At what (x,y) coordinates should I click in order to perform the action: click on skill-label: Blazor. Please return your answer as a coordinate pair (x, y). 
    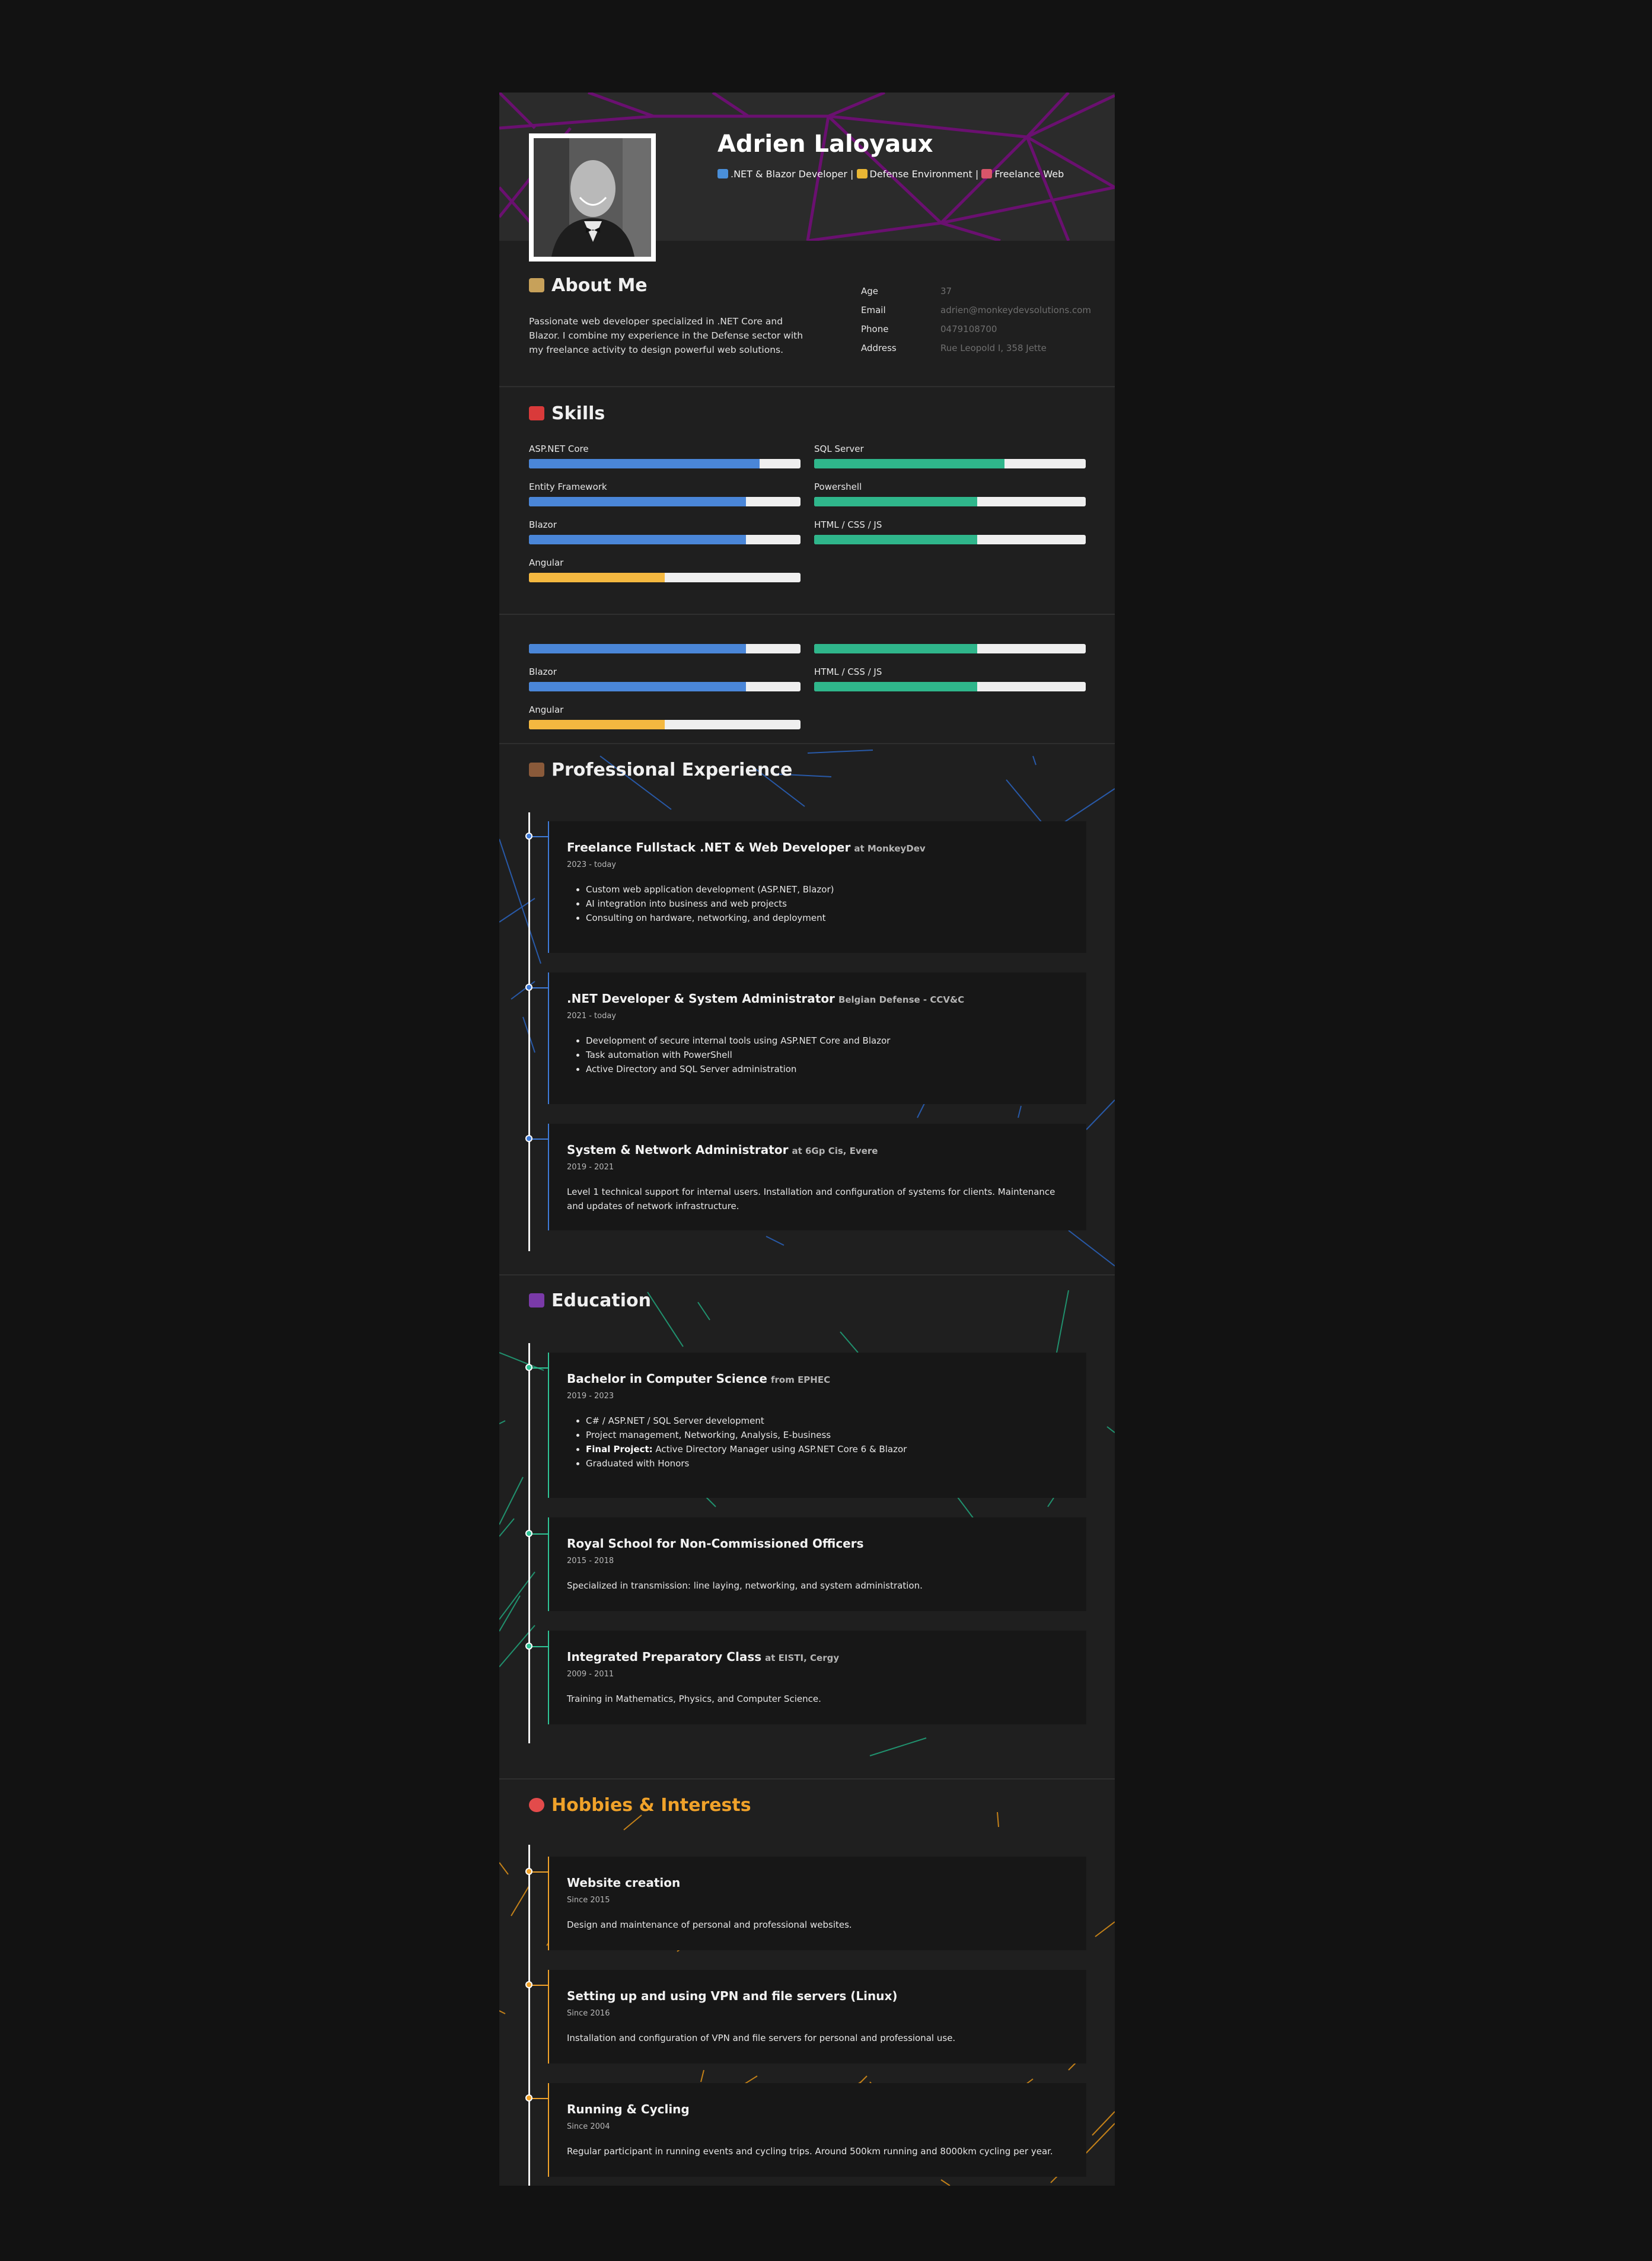
    Looking at the image, I should click on (543, 524).